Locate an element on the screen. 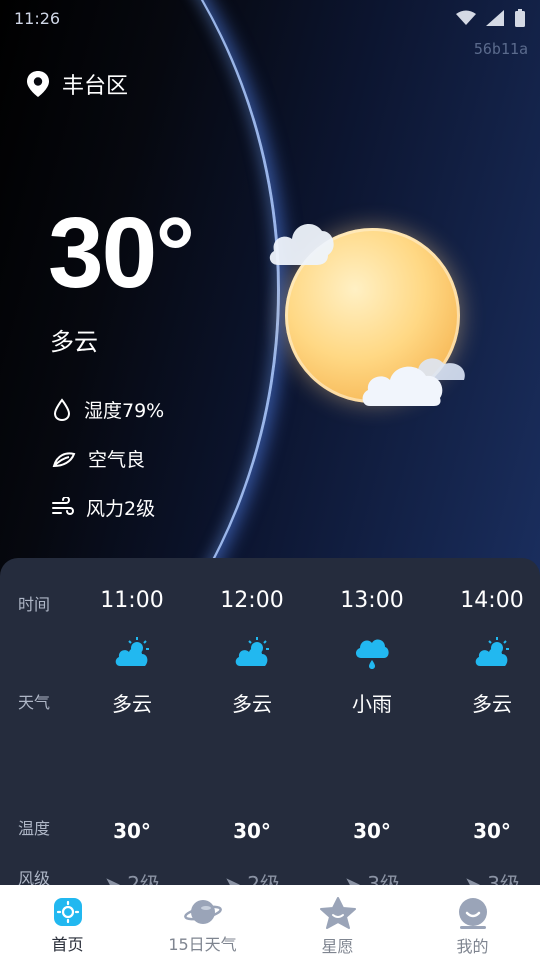  hour-time: 14:00 is located at coordinates (492, 600).